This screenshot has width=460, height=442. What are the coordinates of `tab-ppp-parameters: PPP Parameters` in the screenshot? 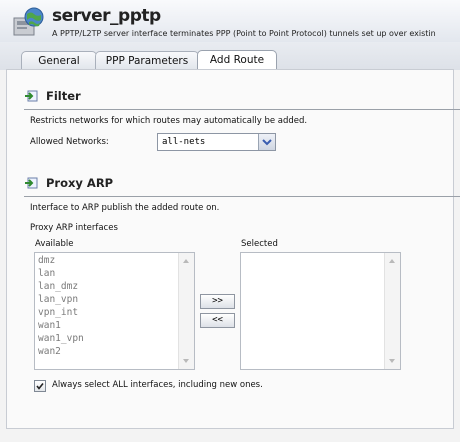 It's located at (147, 60).